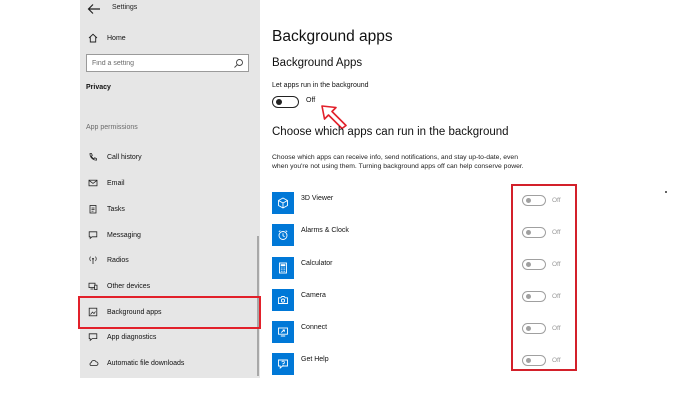 This screenshot has height=394, width=700. What do you see at coordinates (125, 7) in the screenshot?
I see `window-title: Settings` at bounding box center [125, 7].